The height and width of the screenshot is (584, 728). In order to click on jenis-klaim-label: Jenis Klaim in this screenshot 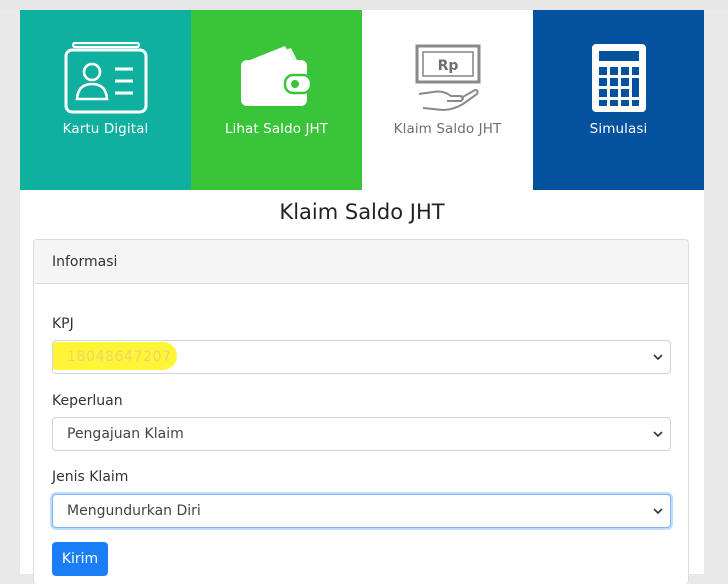, I will do `click(90, 477)`.